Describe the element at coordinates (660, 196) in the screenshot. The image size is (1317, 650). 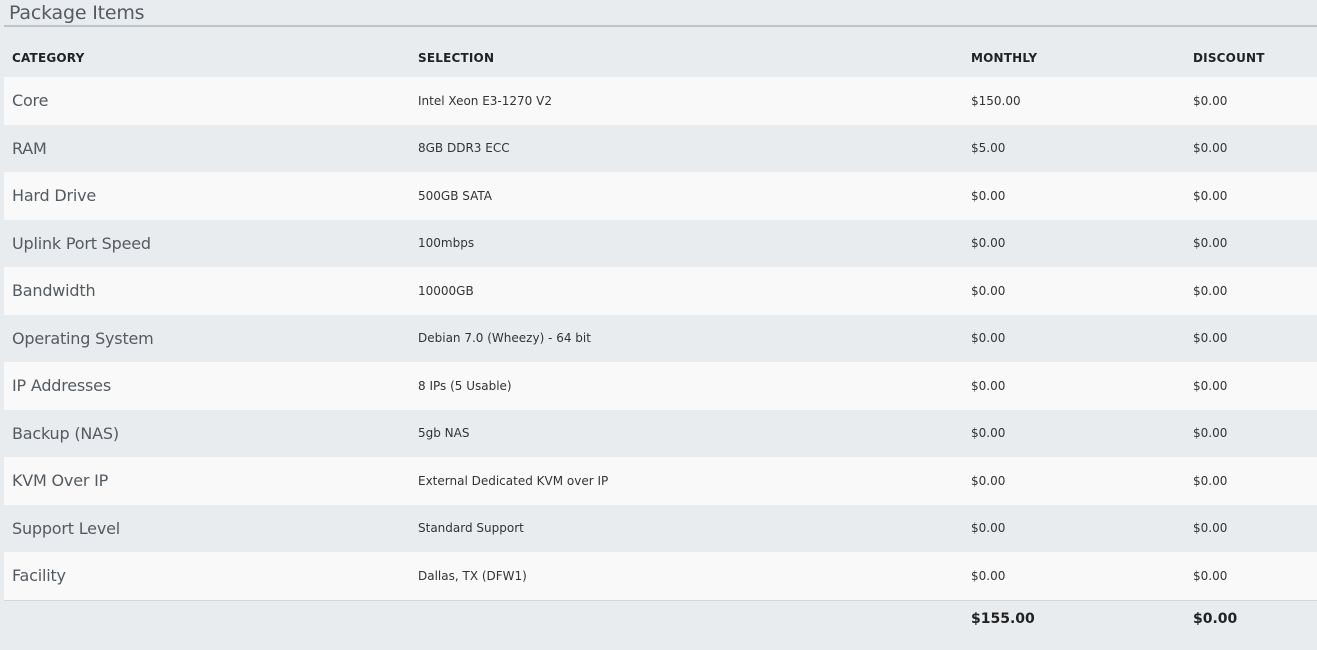
I see `table-row: Hard Drive 500GB SATA $0.00 $0.00` at that location.